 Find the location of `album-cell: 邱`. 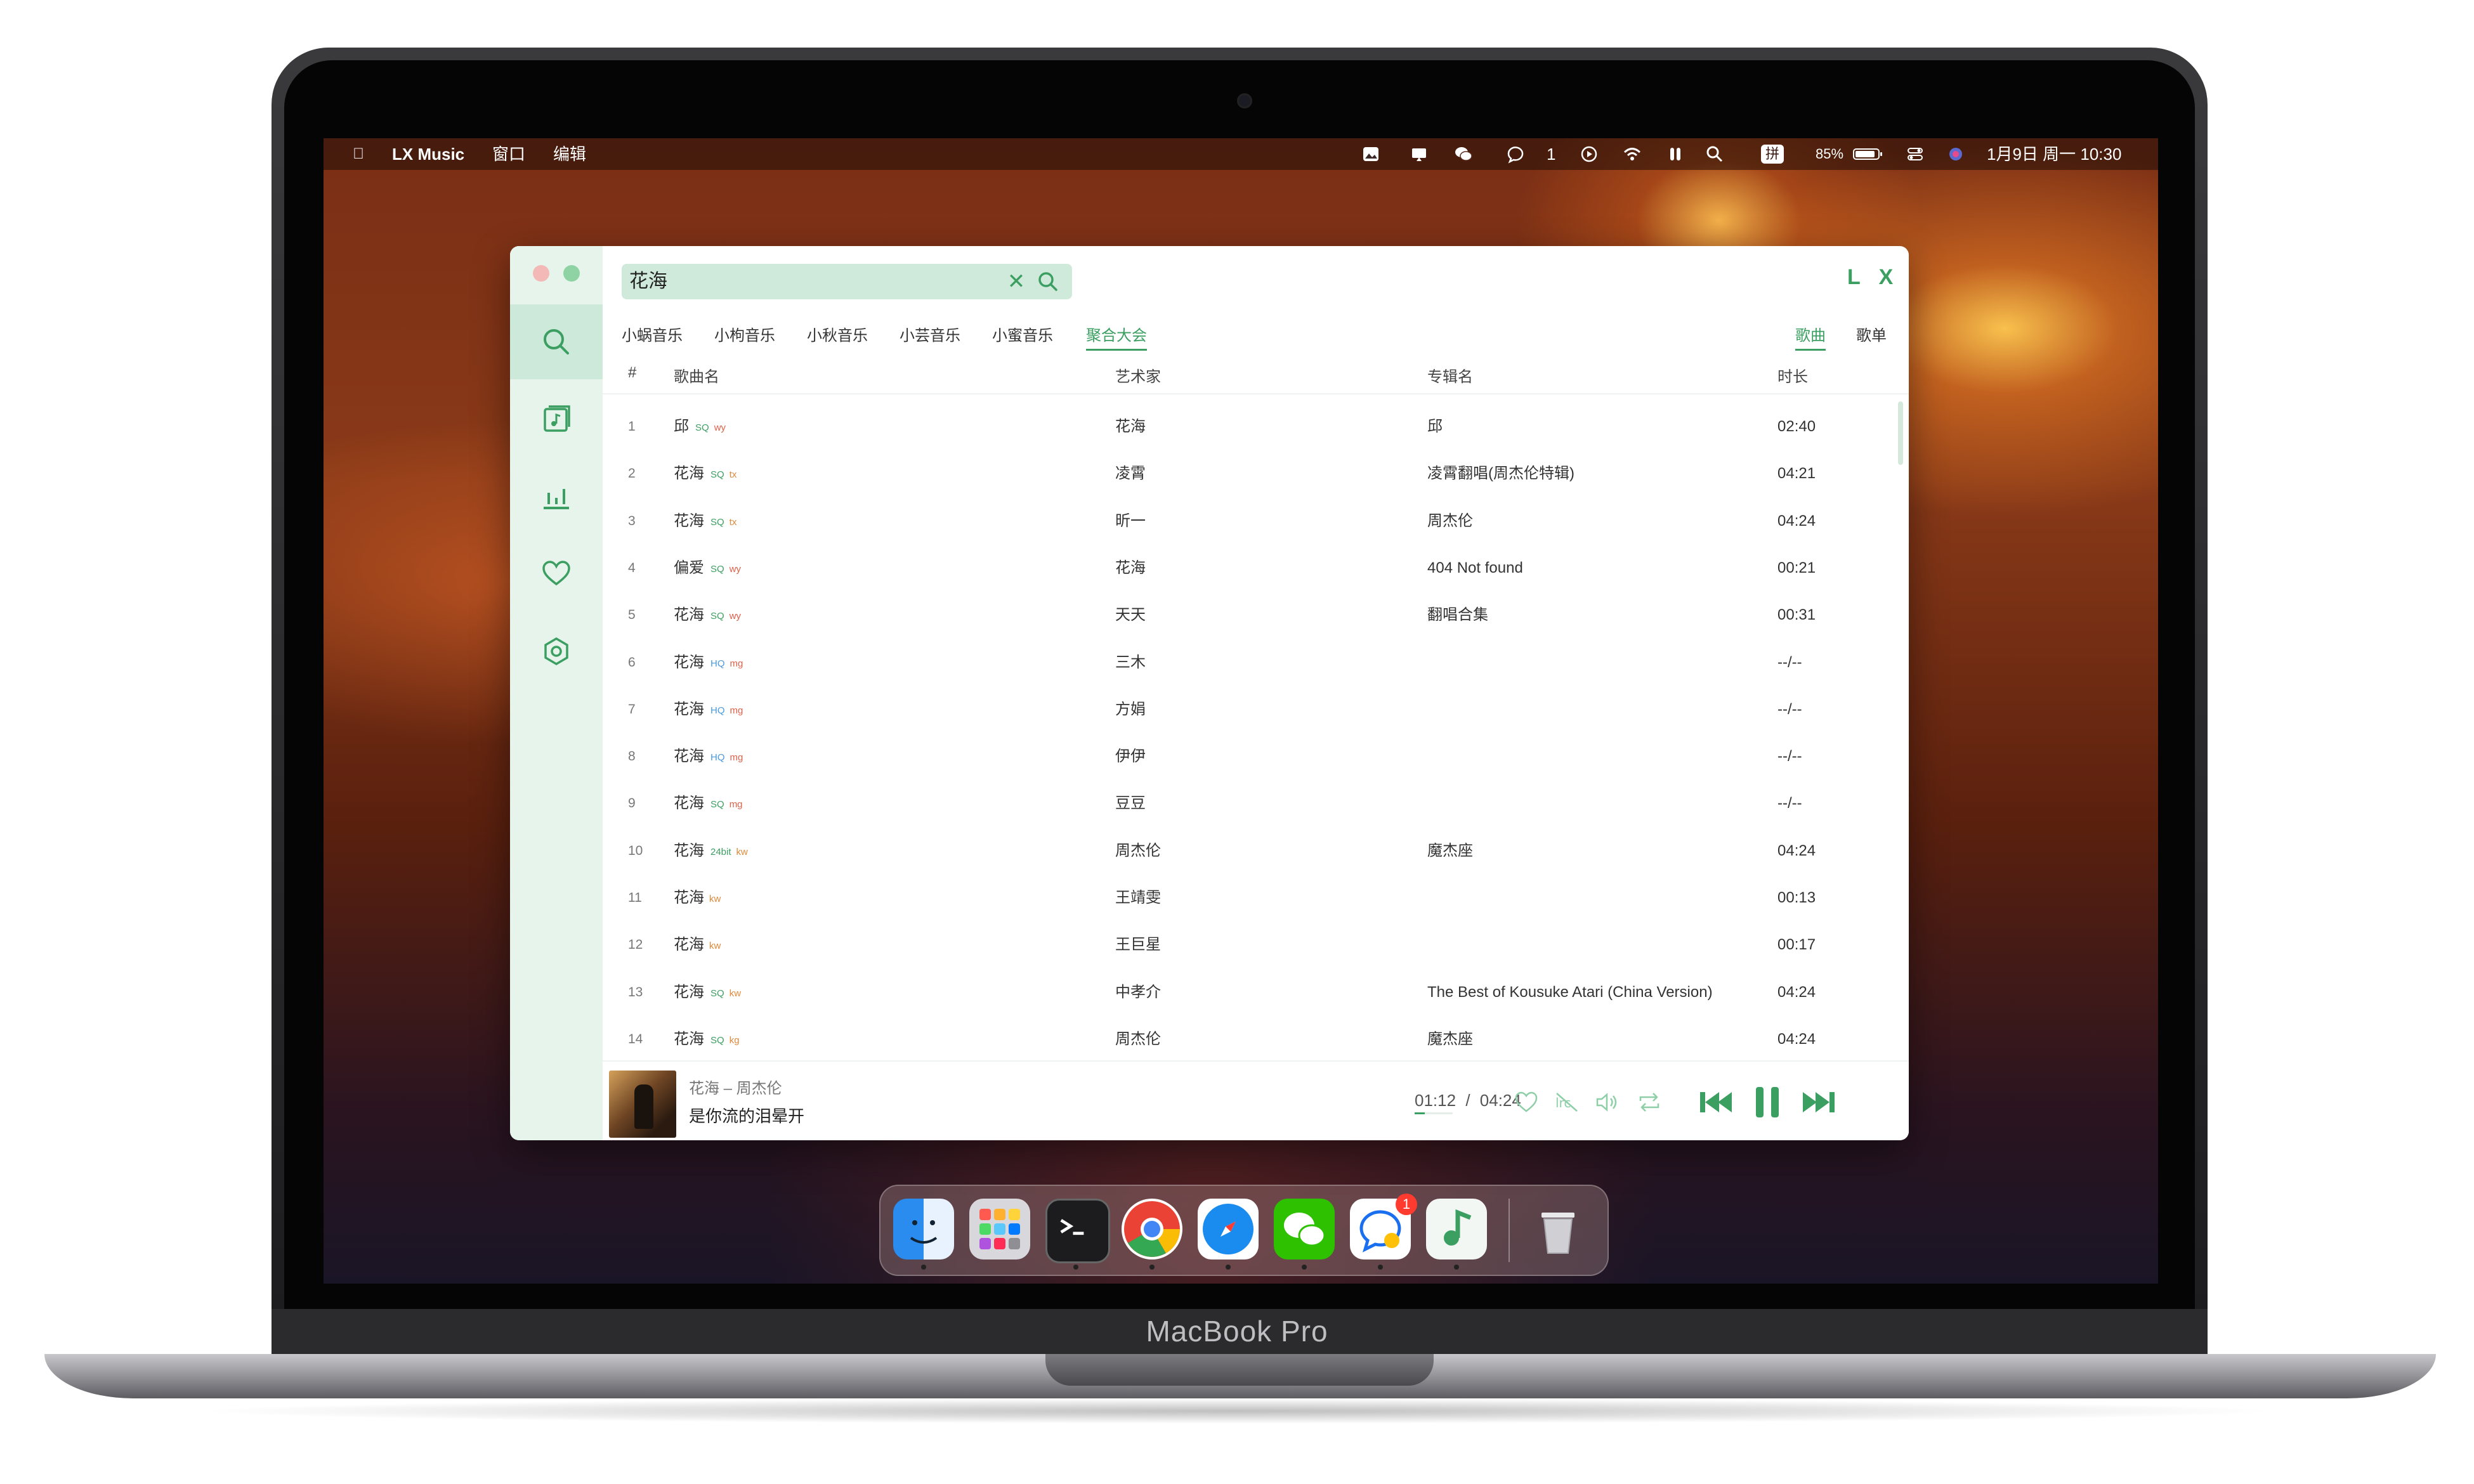

album-cell: 邱 is located at coordinates (1435, 426).